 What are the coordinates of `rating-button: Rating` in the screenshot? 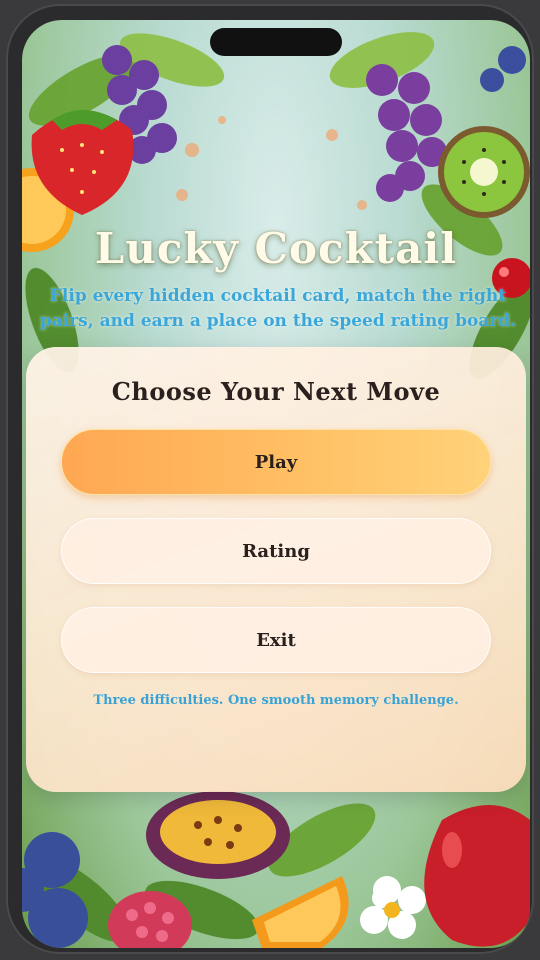 It's located at (276, 551).